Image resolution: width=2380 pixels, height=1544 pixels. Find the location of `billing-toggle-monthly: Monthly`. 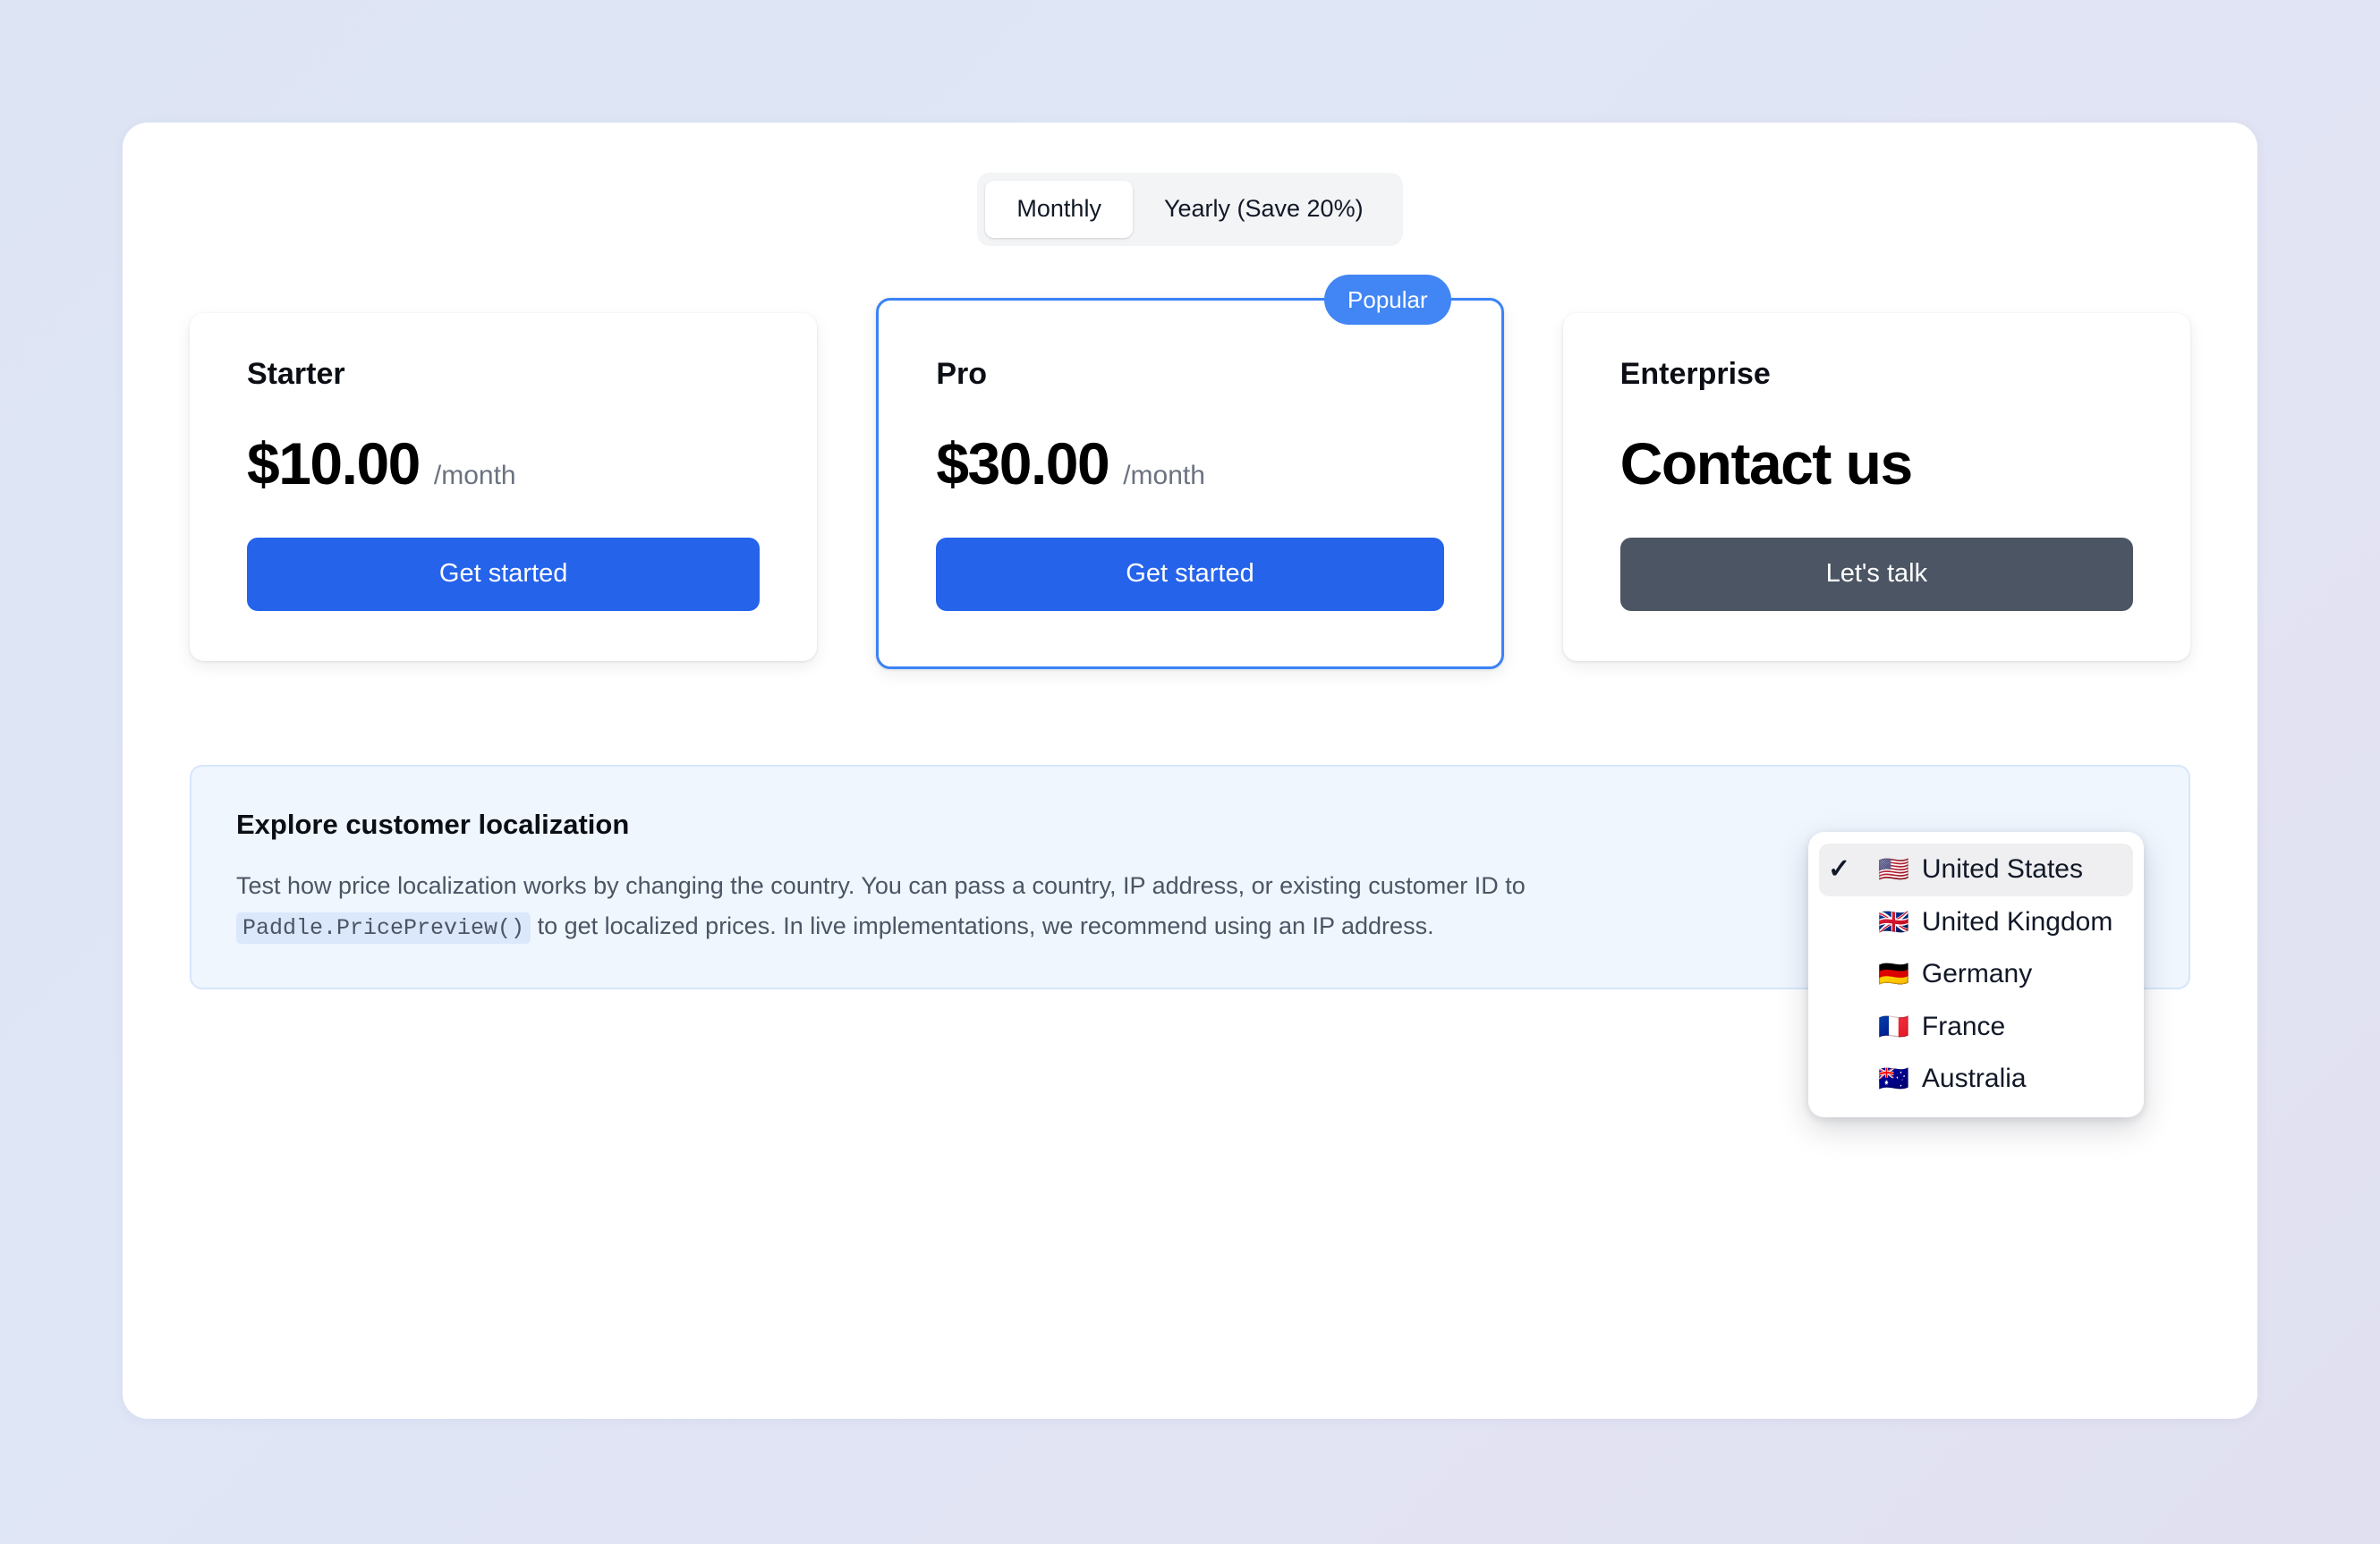

billing-toggle-monthly: Monthly is located at coordinates (1059, 209).